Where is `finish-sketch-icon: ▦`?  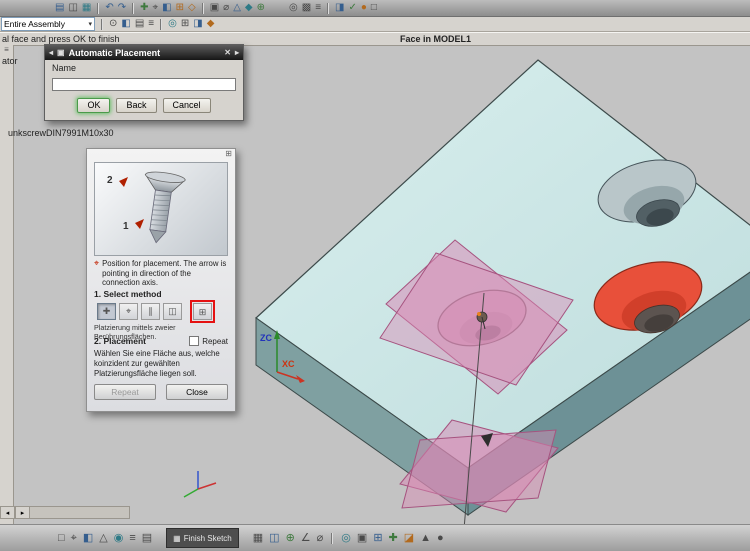 finish-sketch-icon: ▦ is located at coordinates (177, 538).